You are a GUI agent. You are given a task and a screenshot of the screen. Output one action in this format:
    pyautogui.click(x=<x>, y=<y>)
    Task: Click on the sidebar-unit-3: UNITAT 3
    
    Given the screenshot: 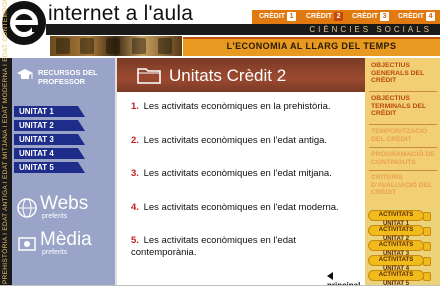 What is the action you would take?
    pyautogui.click(x=49, y=139)
    